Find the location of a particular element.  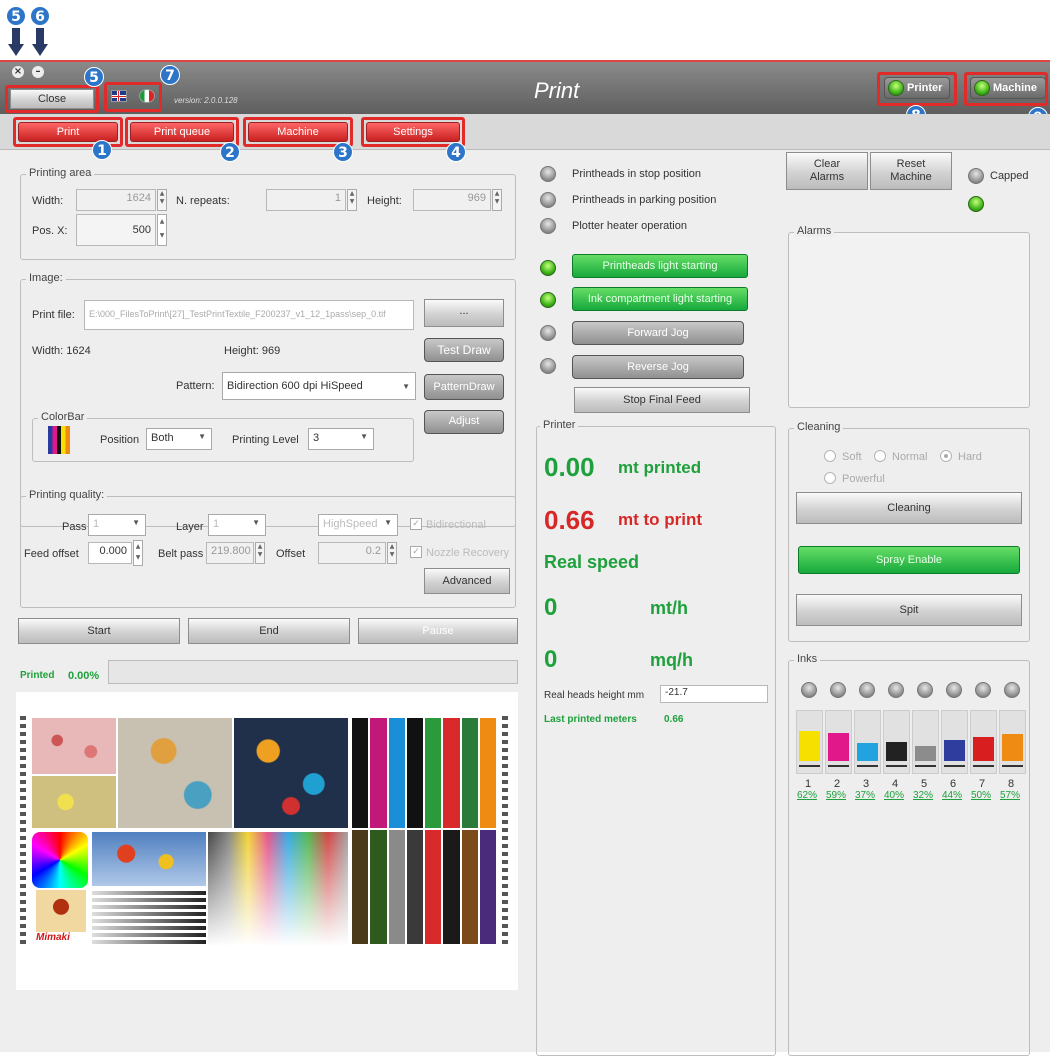

to-print-text: mt to print is located at coordinates (660, 519).